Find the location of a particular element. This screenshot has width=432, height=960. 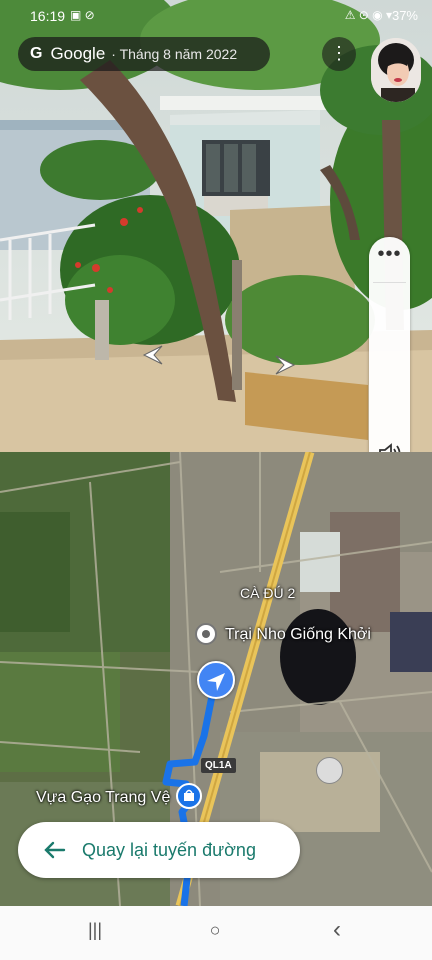

street-view-info-pill: G Google · Tháng 8 năm 2022 is located at coordinates (144, 54).